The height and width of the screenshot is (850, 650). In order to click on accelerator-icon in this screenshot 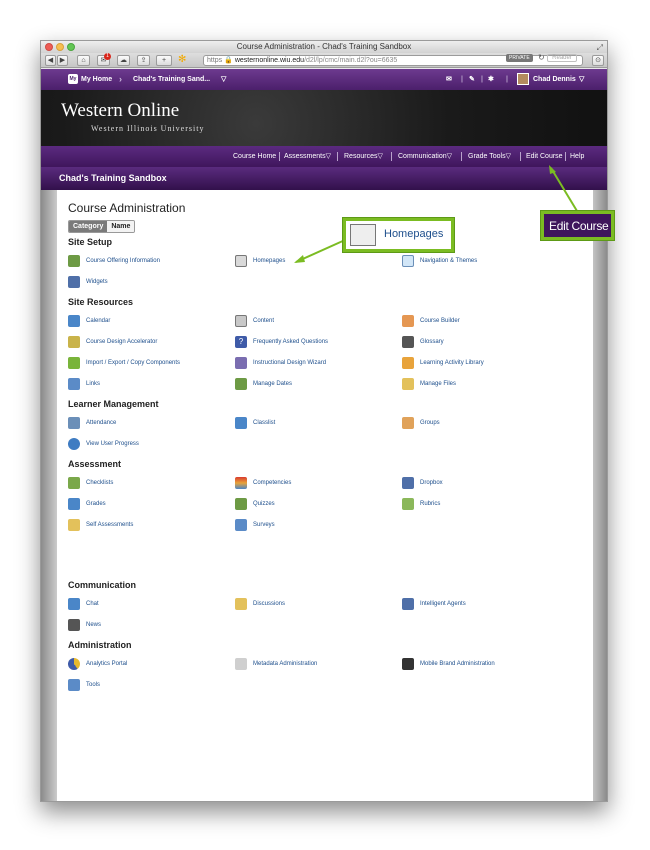, I will do `click(74, 342)`.